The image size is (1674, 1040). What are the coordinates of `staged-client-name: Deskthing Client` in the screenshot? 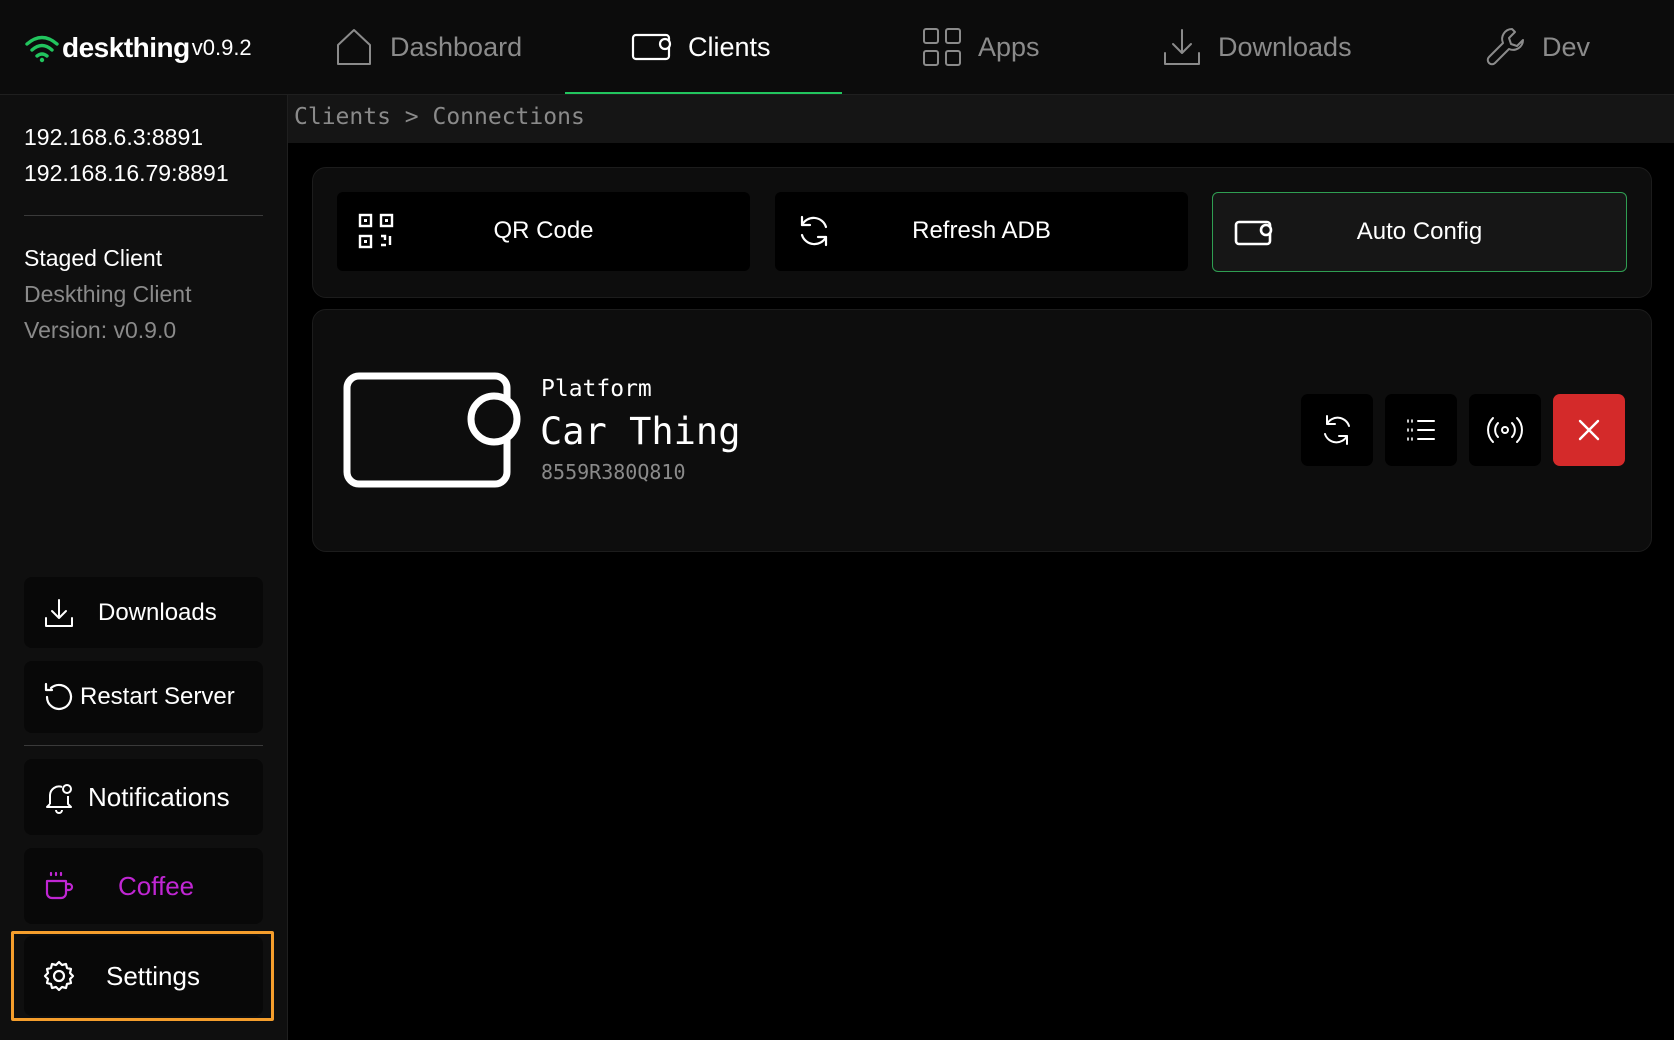 It's located at (108, 294).